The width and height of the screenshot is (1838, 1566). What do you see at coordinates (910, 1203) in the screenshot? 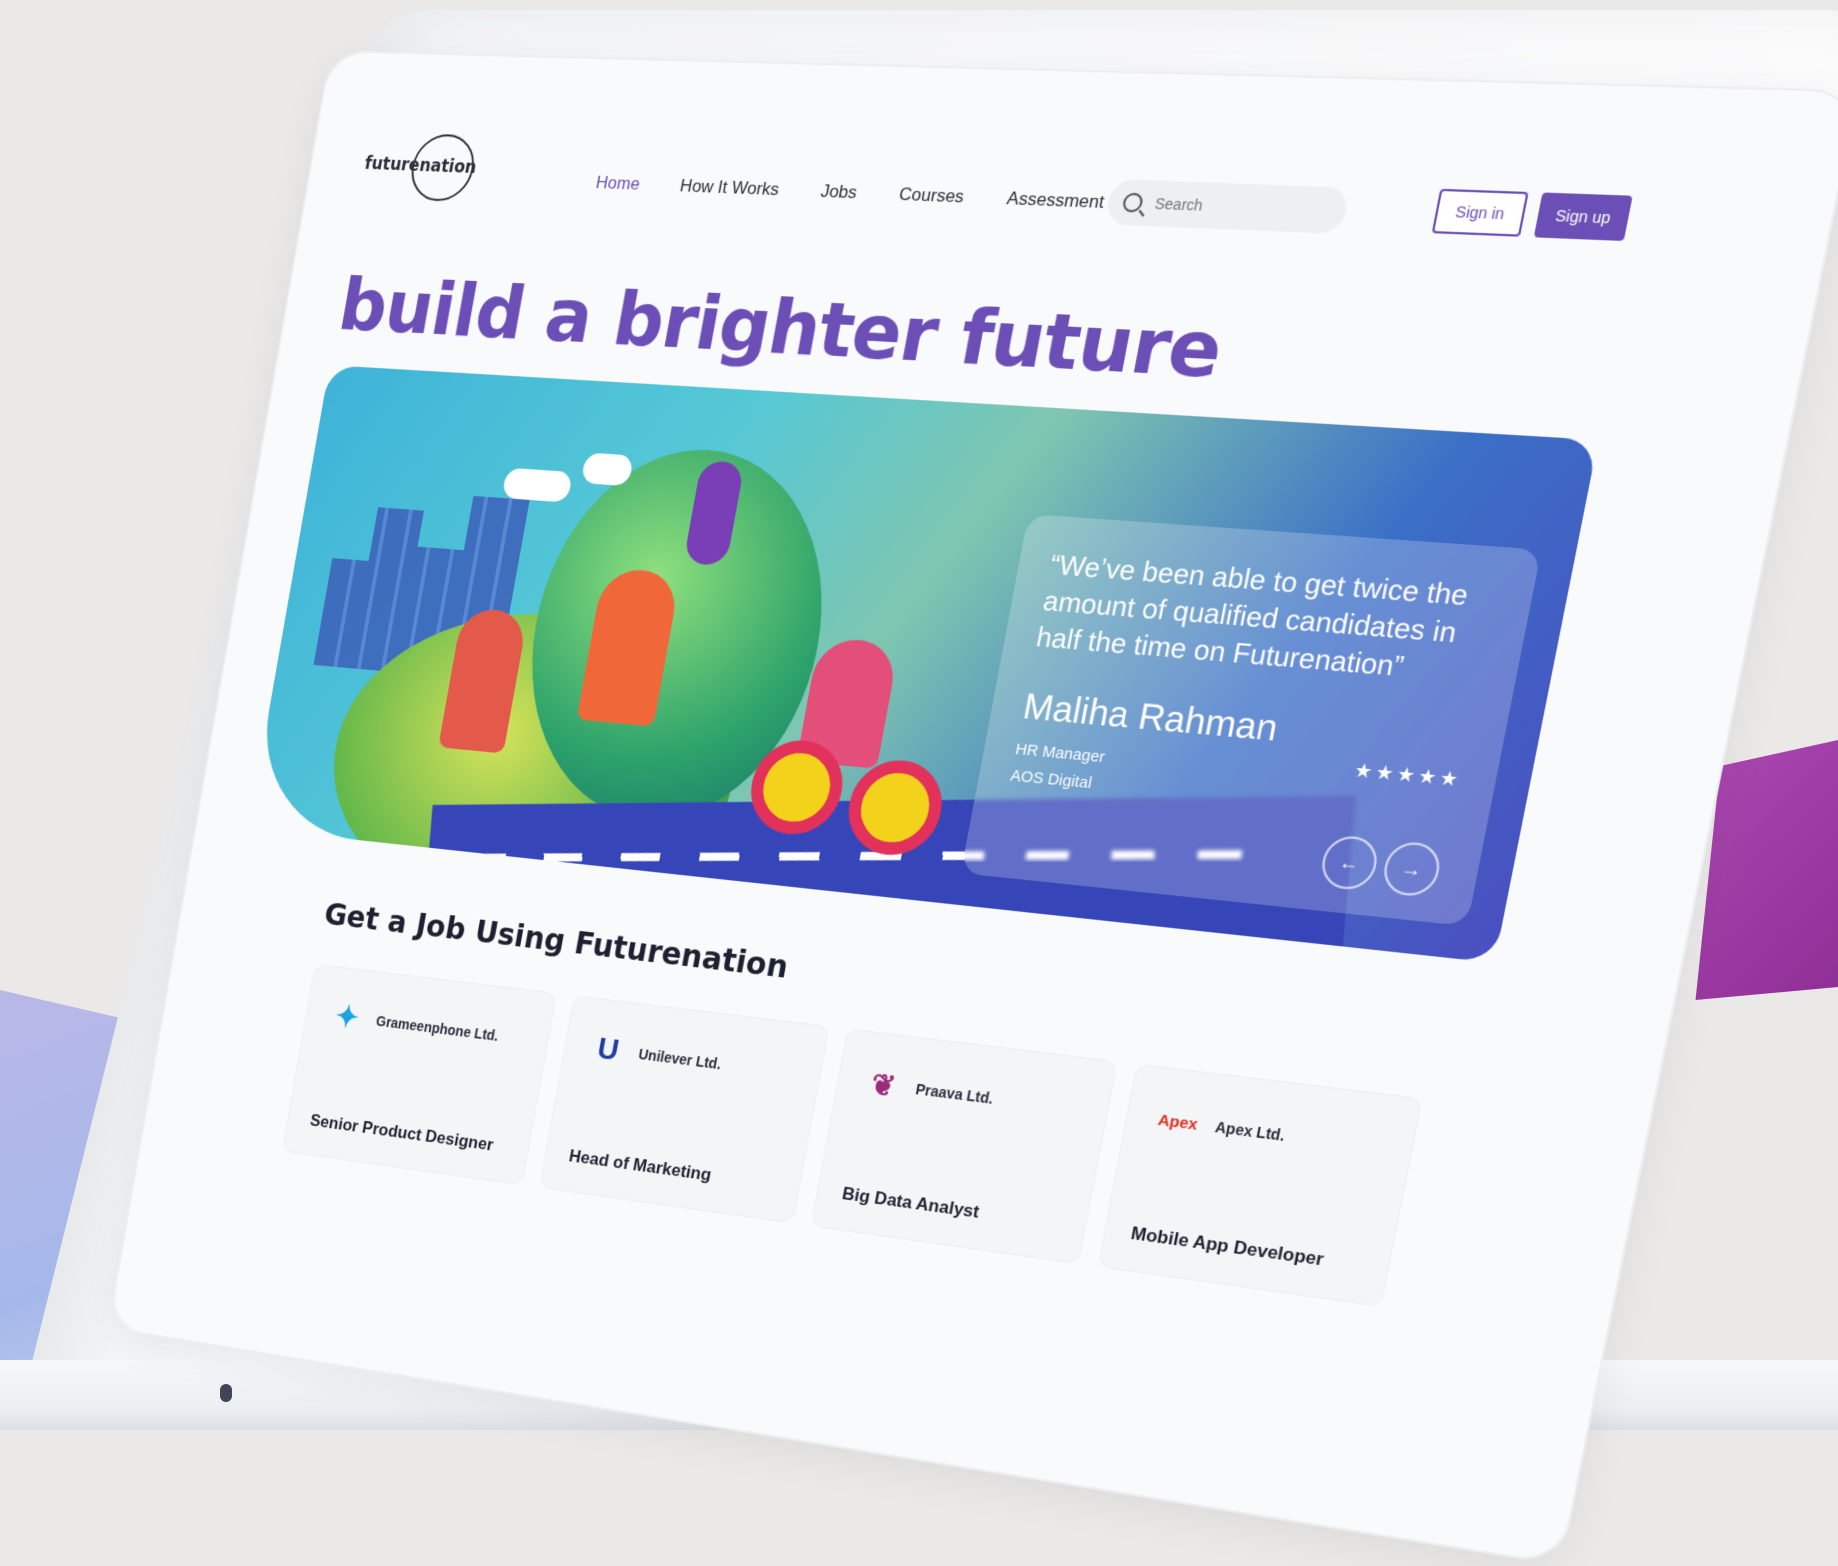
I see `job-title: Big Data Analyst` at bounding box center [910, 1203].